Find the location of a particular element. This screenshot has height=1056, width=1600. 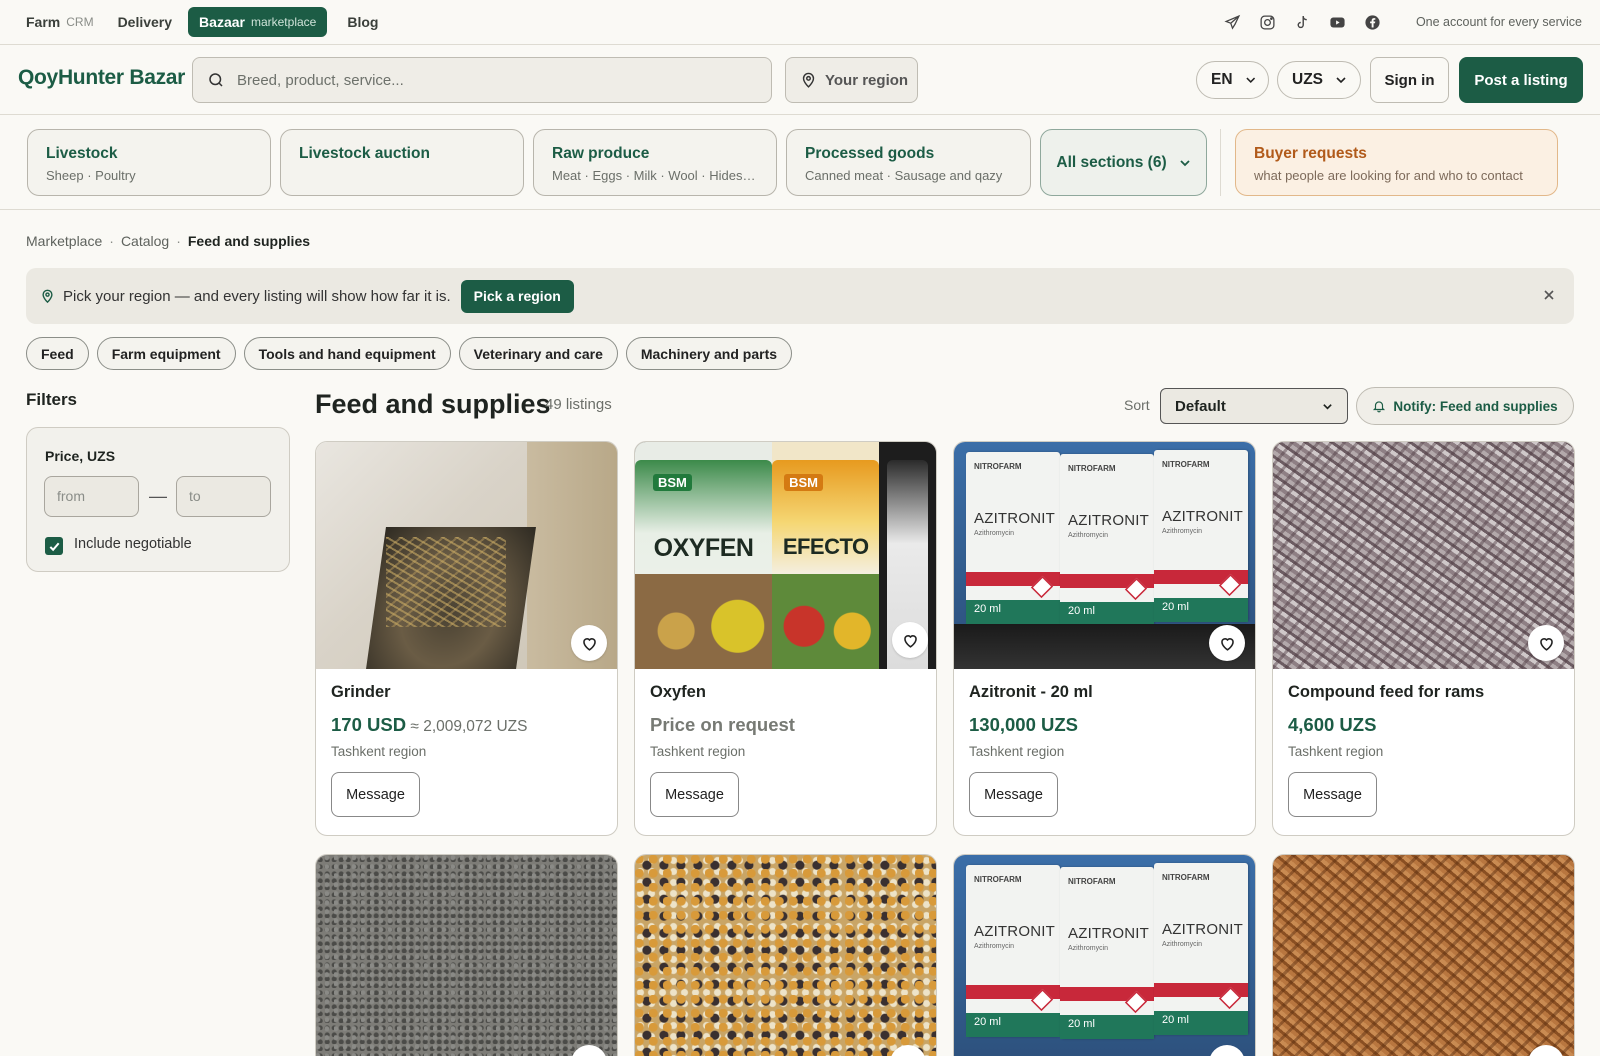

site-logo: QoyHunter Bazar is located at coordinates (101, 78).